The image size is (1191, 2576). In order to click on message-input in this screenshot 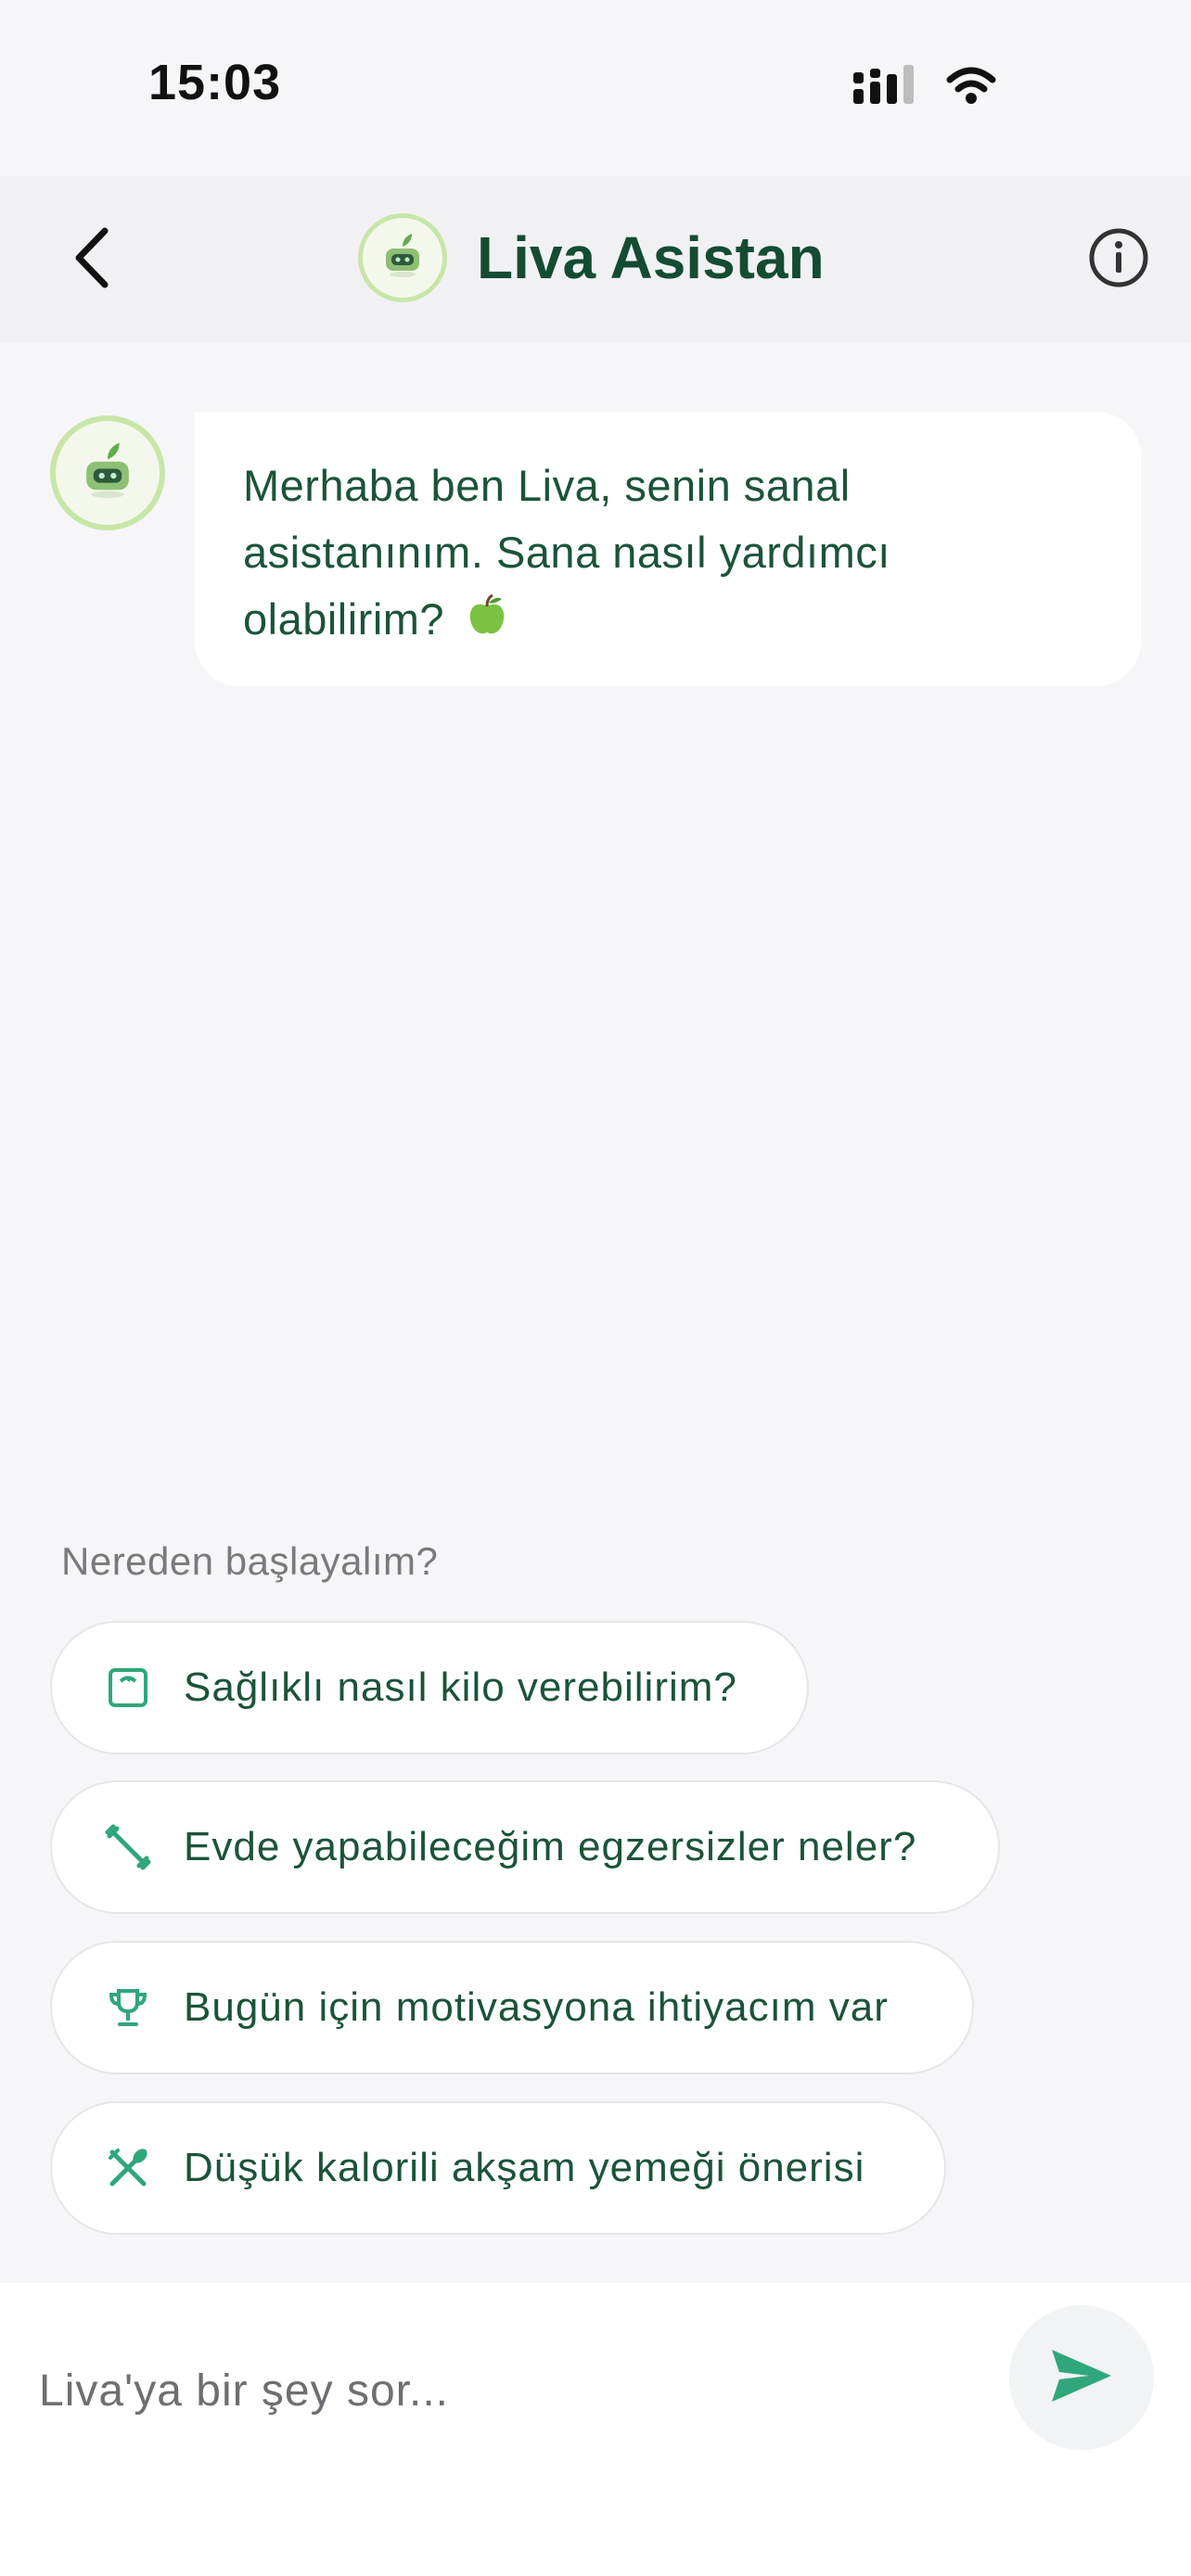, I will do `click(512, 2391)`.